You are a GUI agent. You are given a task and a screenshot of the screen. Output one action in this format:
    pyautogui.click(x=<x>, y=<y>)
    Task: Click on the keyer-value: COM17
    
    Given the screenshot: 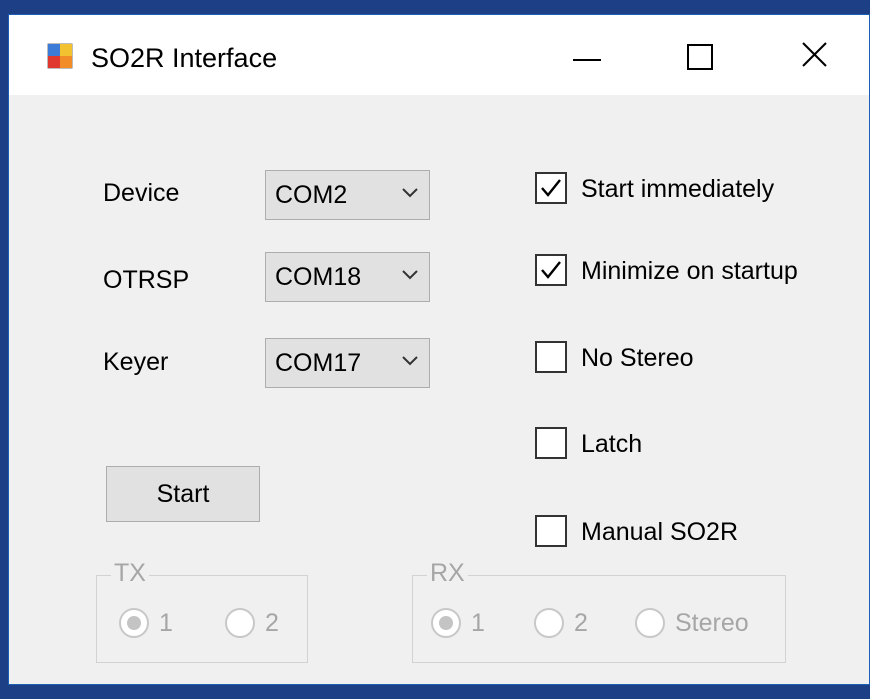 What is the action you would take?
    pyautogui.click(x=318, y=363)
    